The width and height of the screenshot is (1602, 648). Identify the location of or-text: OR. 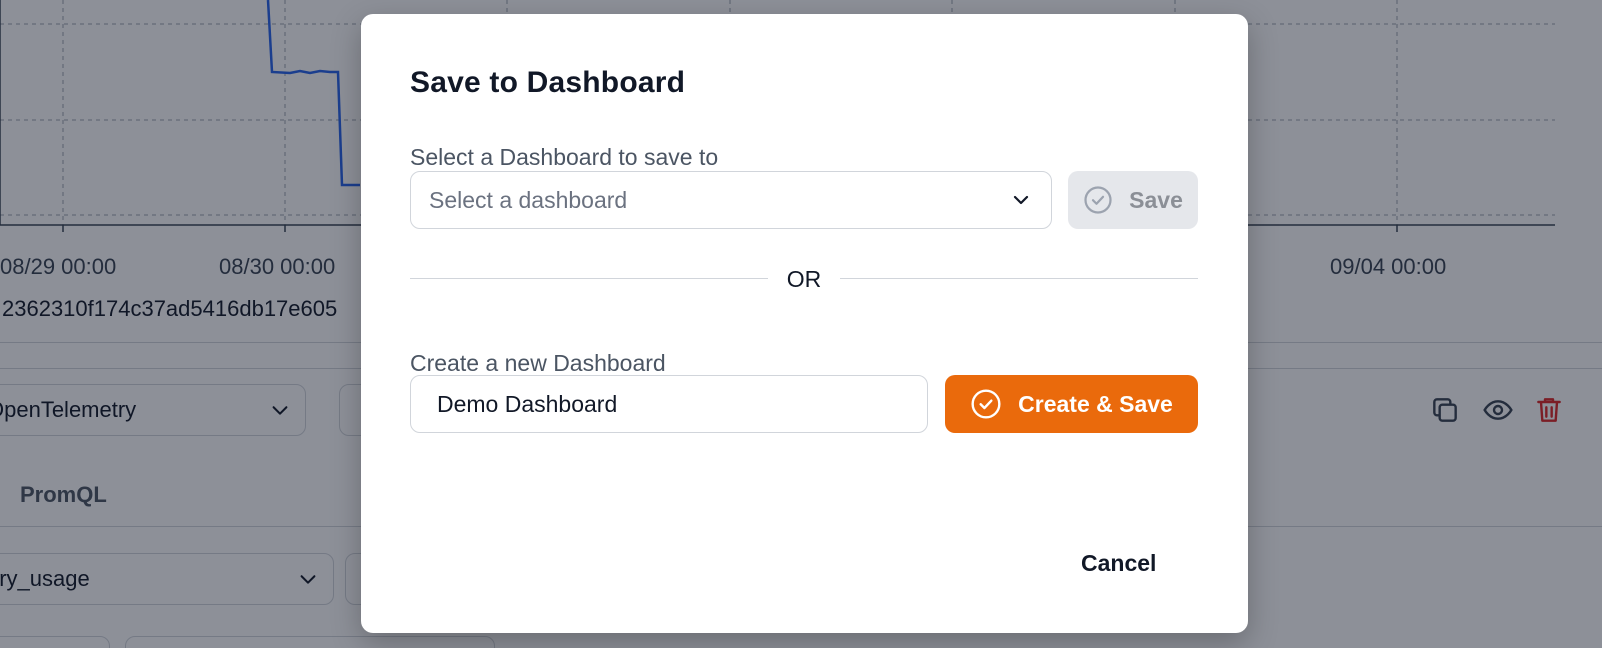
(804, 279).